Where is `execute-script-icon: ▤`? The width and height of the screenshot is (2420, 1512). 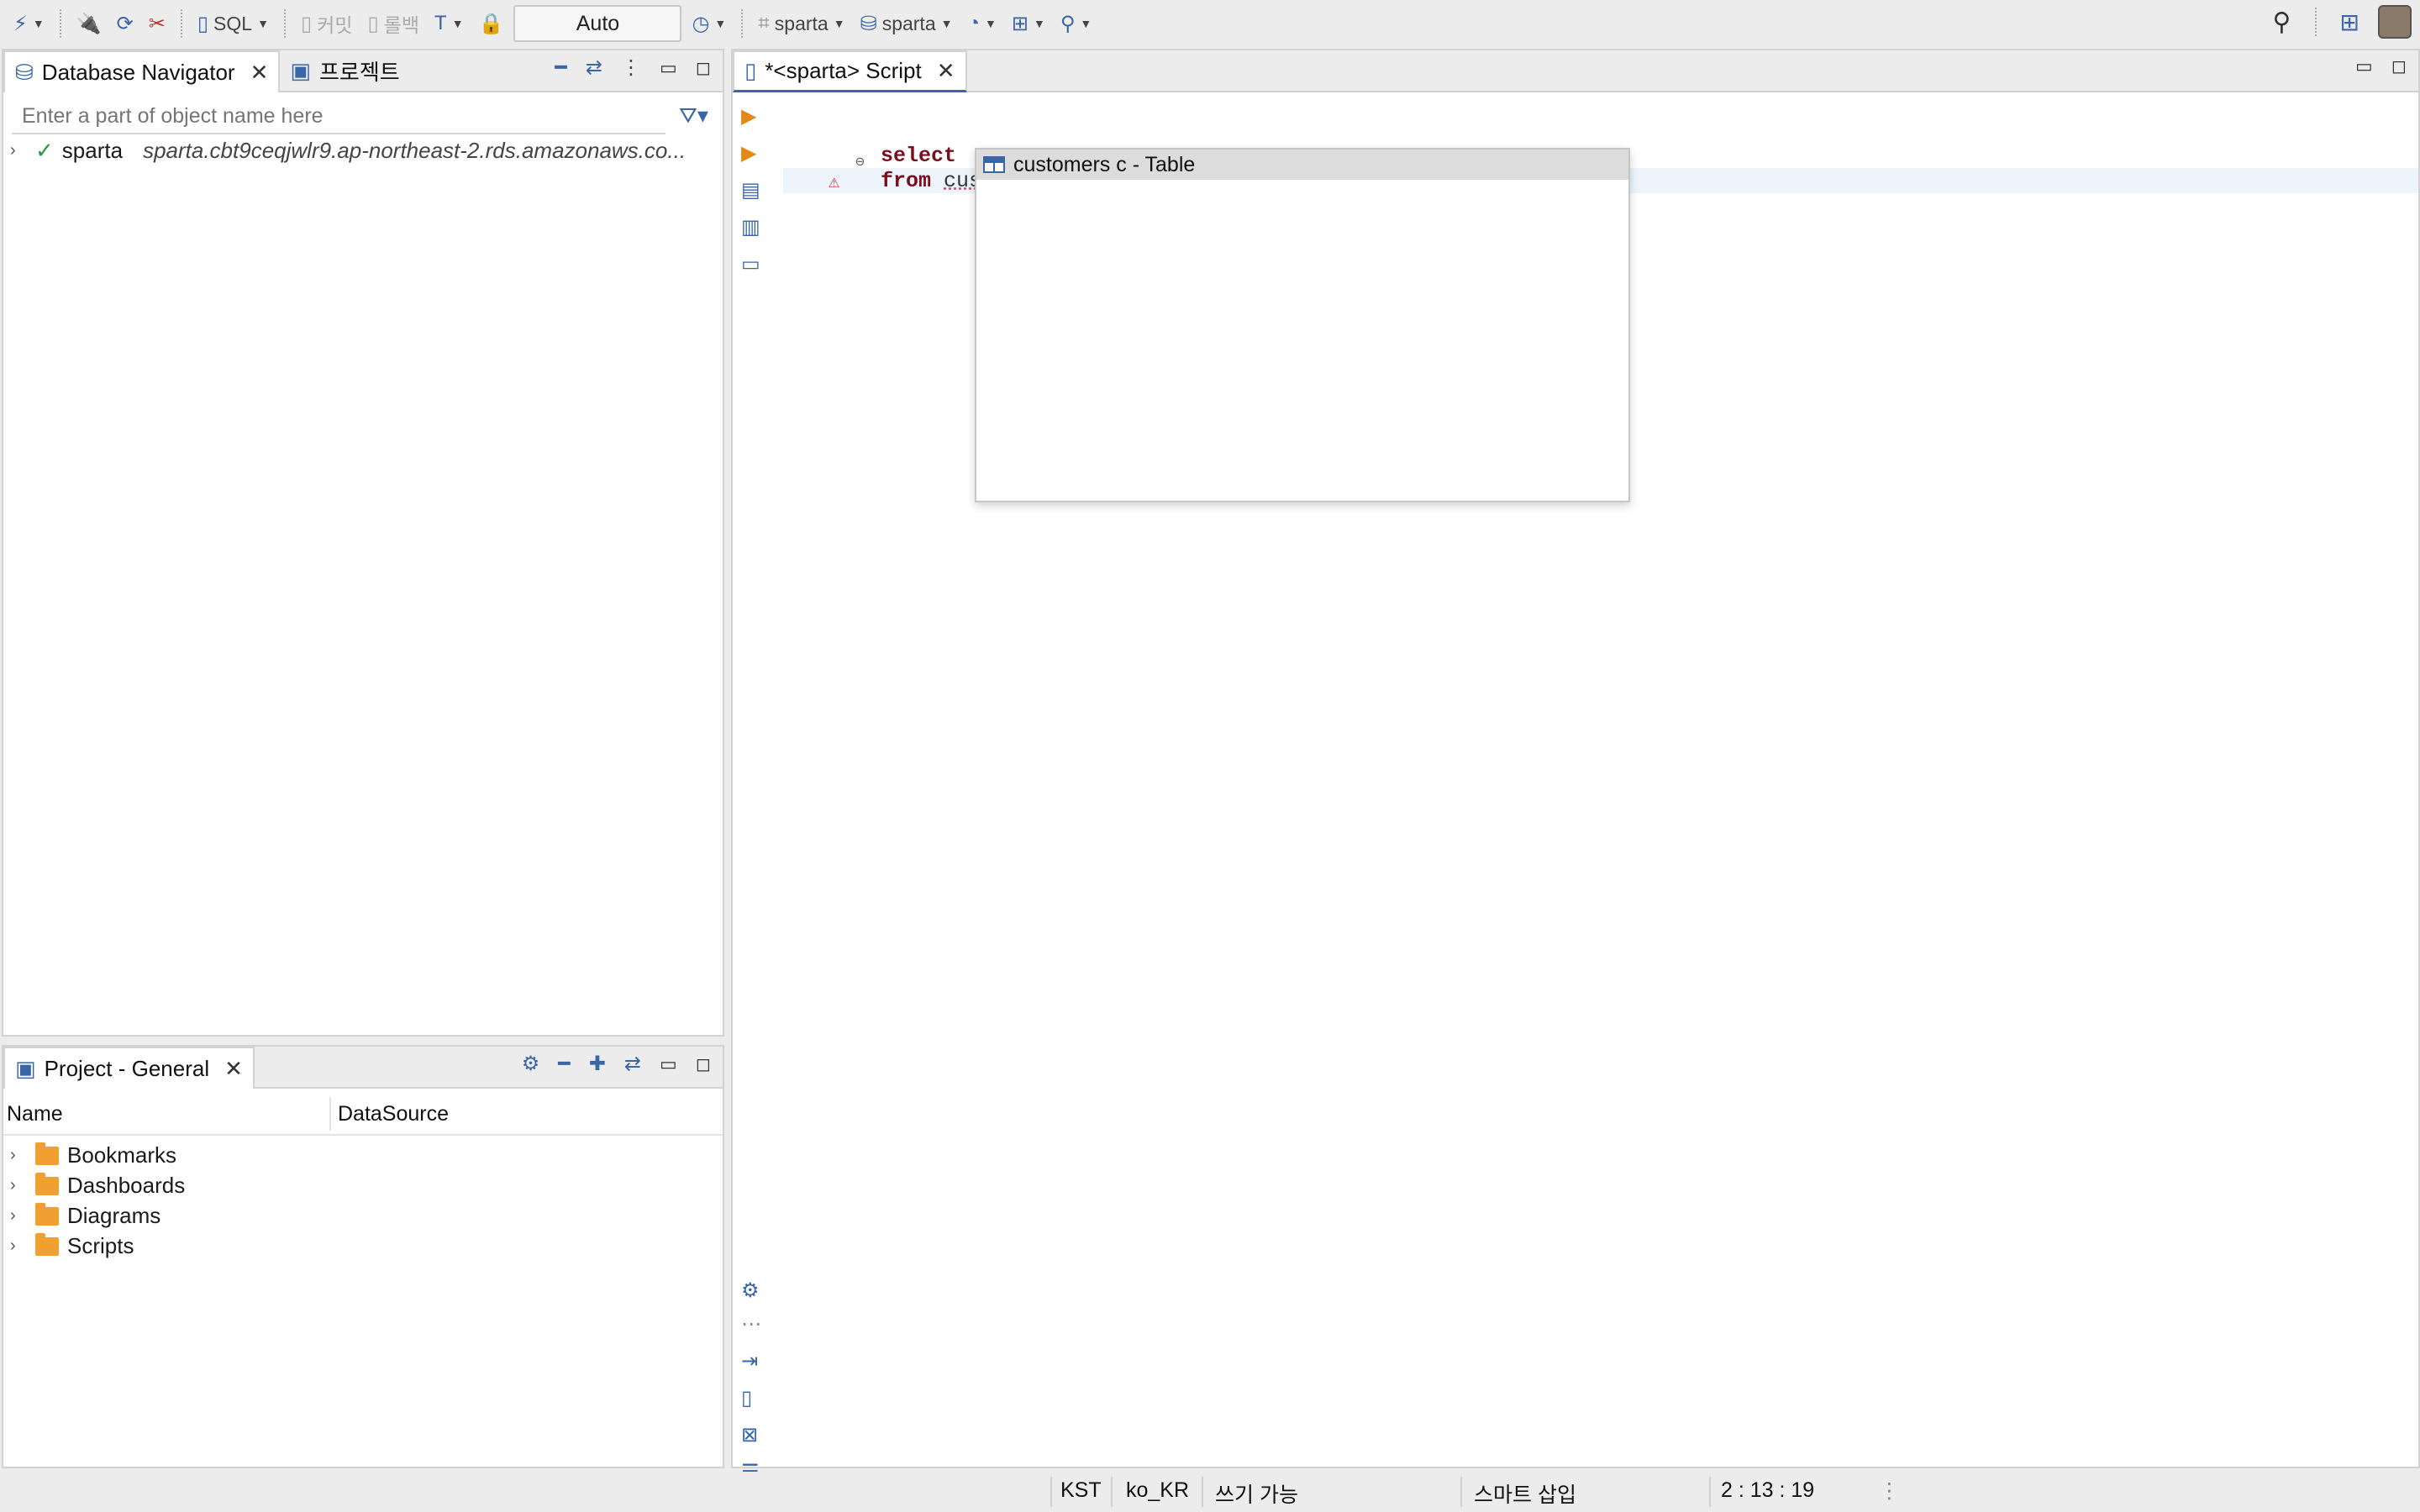 execute-script-icon: ▤ is located at coordinates (750, 190).